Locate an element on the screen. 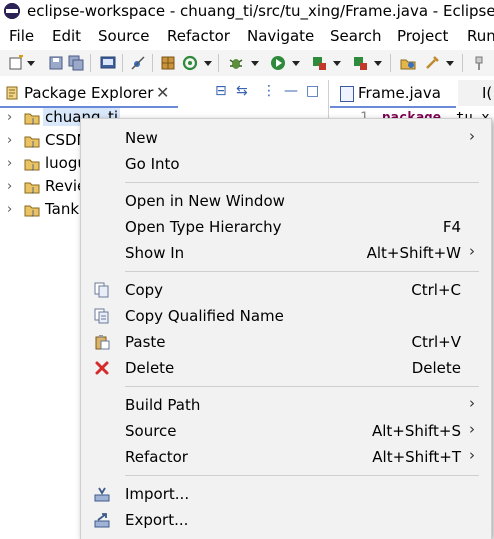  menu-item-source: Source Alt+Shift+S › is located at coordinates (286, 431).